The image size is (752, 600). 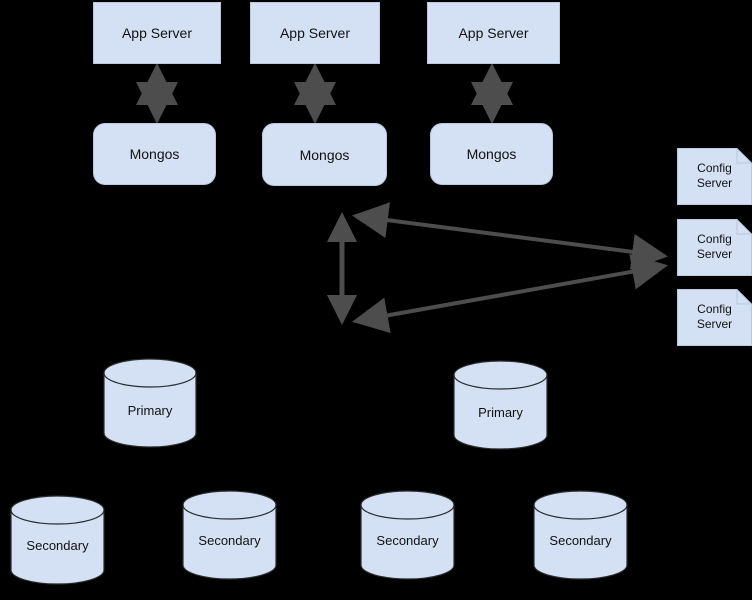 I want to click on app-server-box-3: App Server, so click(x=493, y=33).